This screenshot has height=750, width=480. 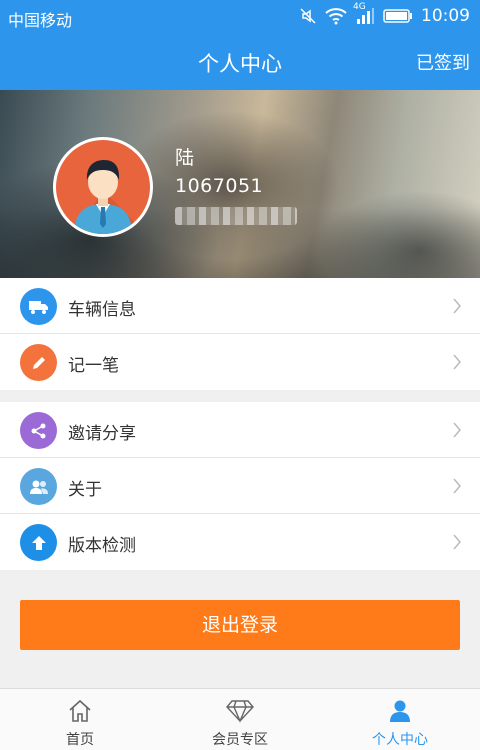 What do you see at coordinates (240, 542) in the screenshot?
I see `menu-item-version-check: 版本检测` at bounding box center [240, 542].